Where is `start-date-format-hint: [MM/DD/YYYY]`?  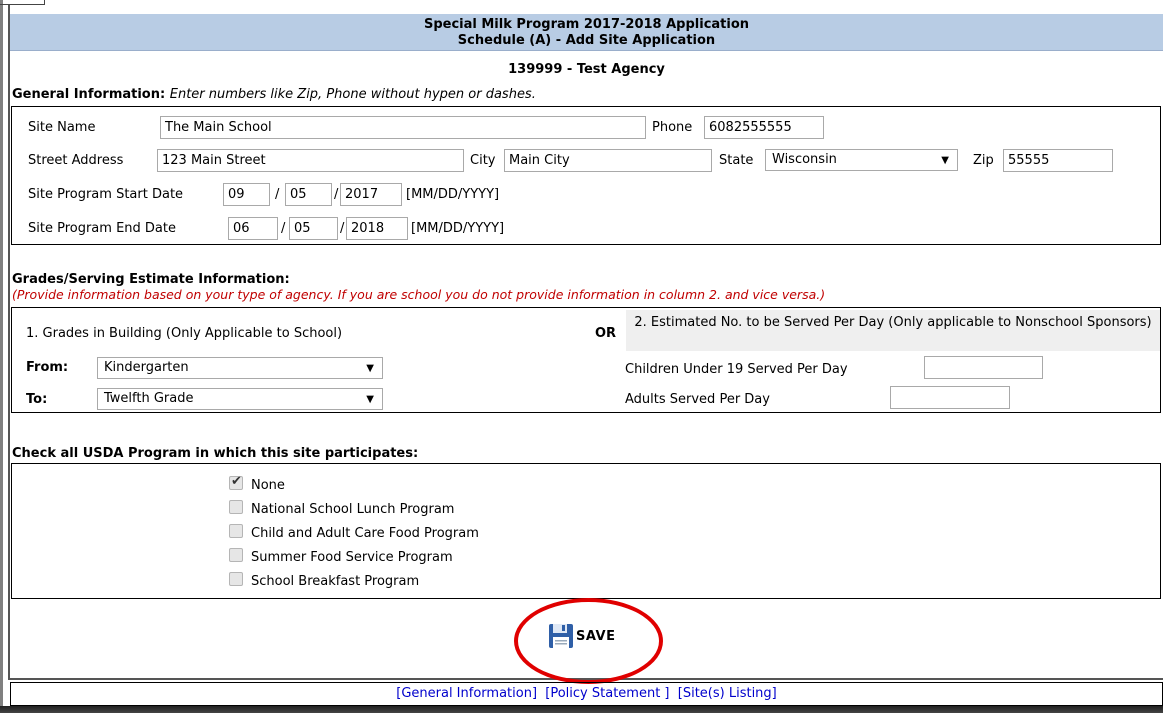 start-date-format-hint: [MM/DD/YYYY] is located at coordinates (453, 194).